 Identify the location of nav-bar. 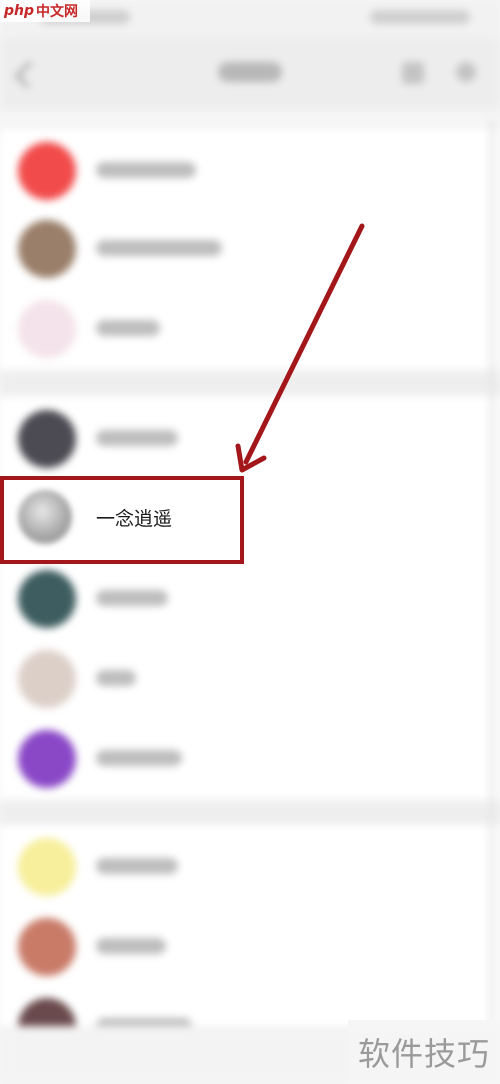
(250, 74).